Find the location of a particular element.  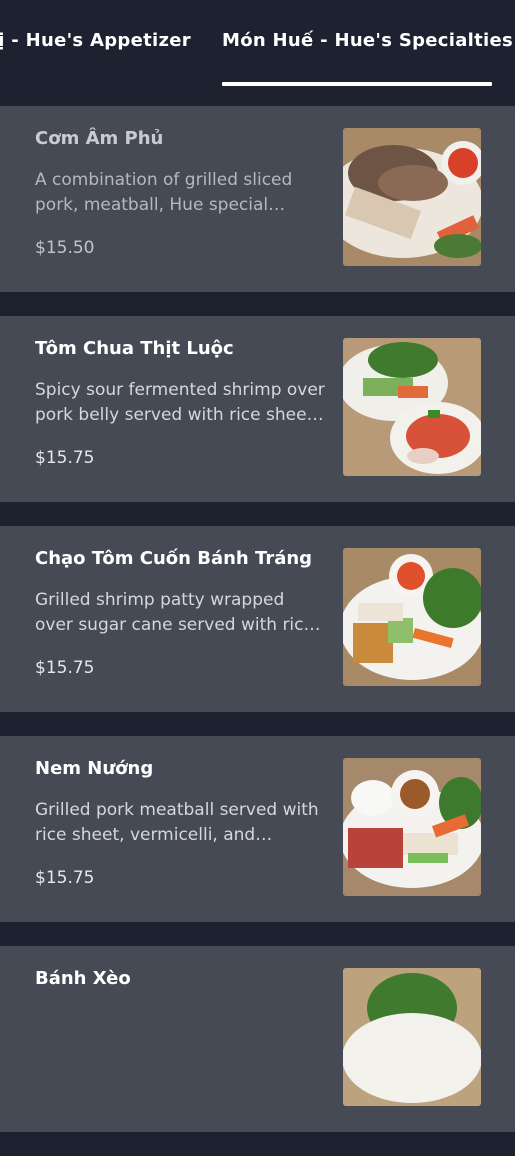

tab-hues-appetizer: Vị - Hue's Appetizer is located at coordinates (95, 40).